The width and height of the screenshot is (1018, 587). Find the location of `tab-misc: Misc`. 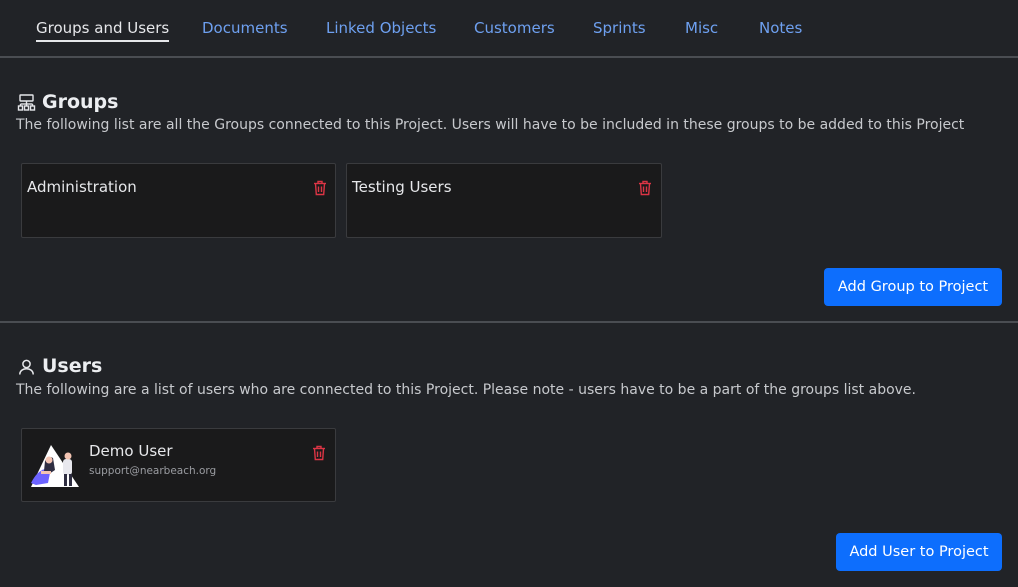

tab-misc: Misc is located at coordinates (701, 28).